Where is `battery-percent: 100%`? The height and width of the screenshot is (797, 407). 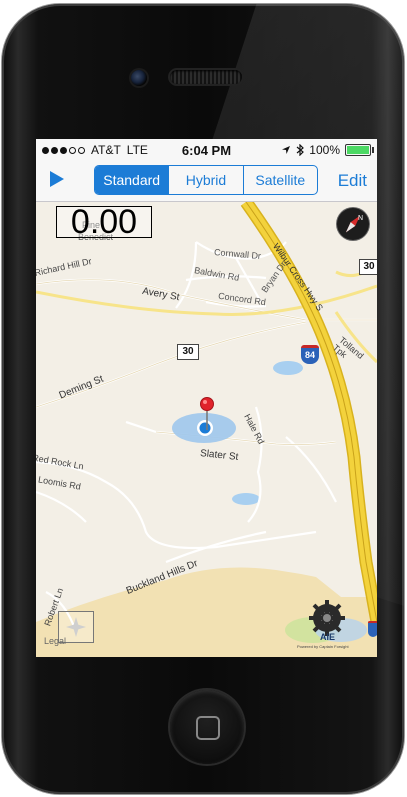
battery-percent: 100% is located at coordinates (324, 150).